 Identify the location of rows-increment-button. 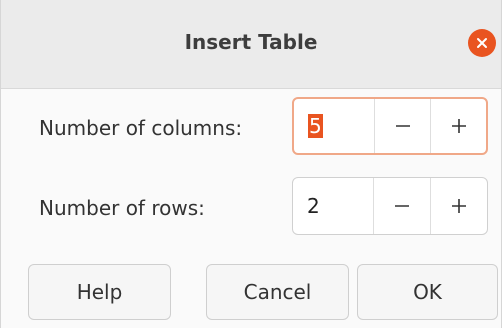
(458, 206).